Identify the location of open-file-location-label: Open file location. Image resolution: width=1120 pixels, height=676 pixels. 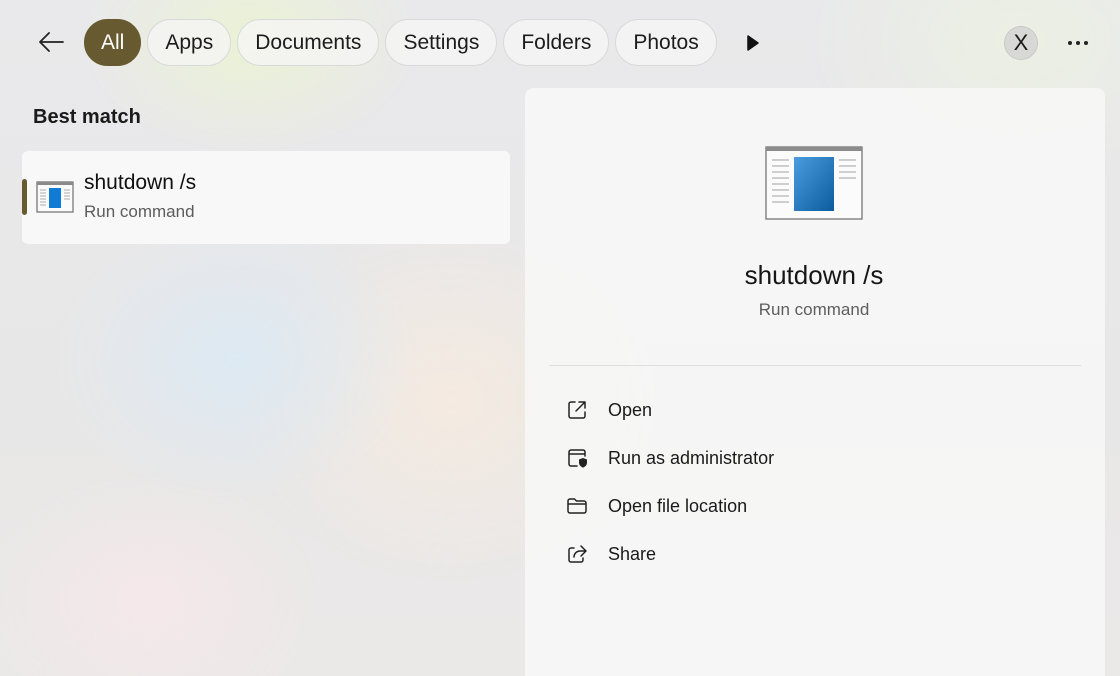
(678, 505).